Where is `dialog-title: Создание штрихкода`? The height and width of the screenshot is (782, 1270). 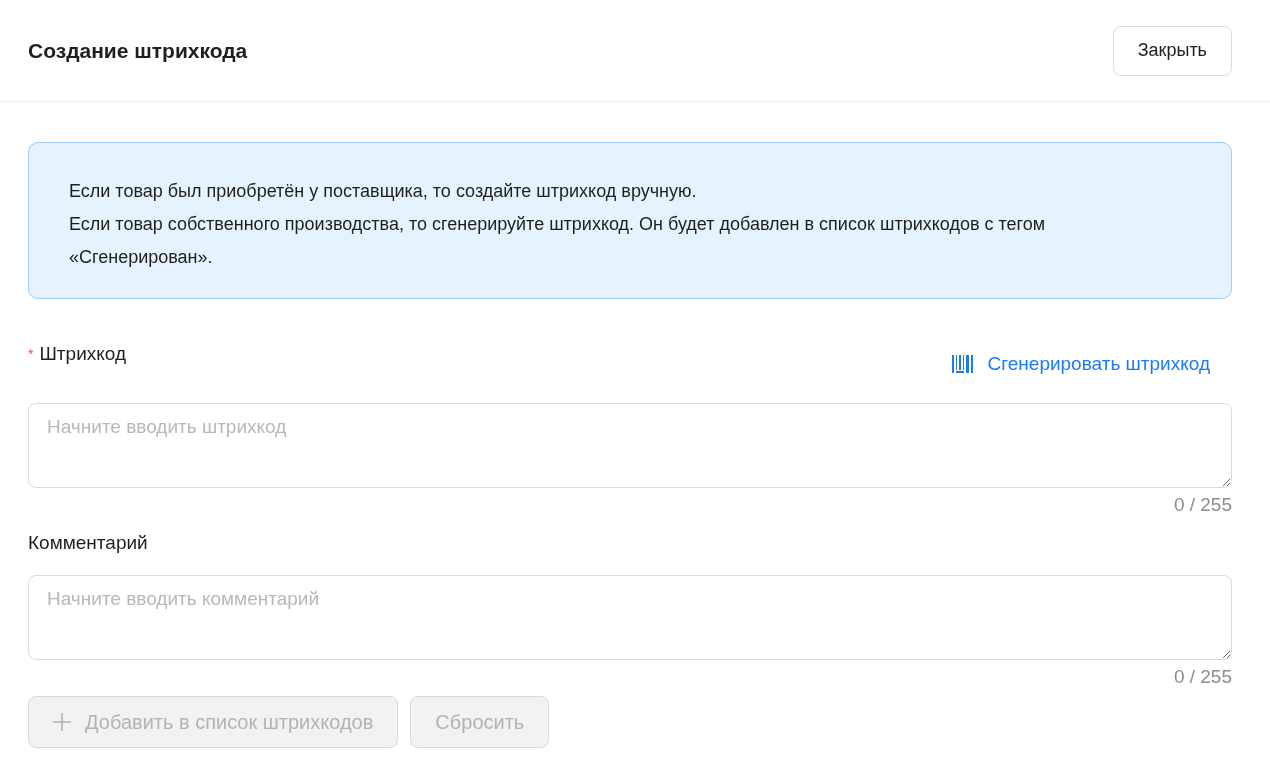 dialog-title: Создание штрихкода is located at coordinates (138, 50).